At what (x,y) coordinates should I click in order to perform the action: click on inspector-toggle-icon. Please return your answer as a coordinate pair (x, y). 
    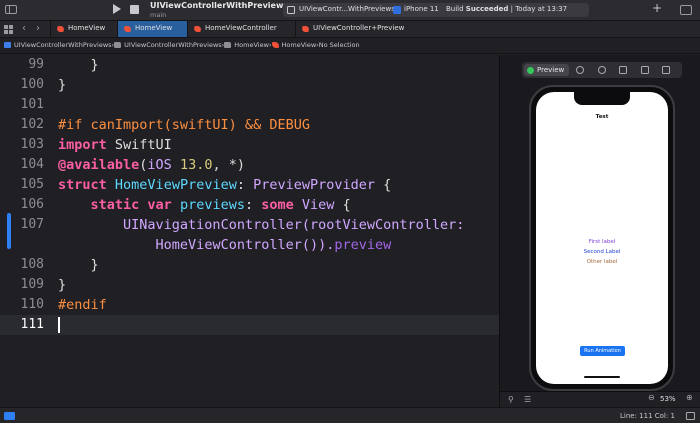
    Looking at the image, I should click on (686, 10).